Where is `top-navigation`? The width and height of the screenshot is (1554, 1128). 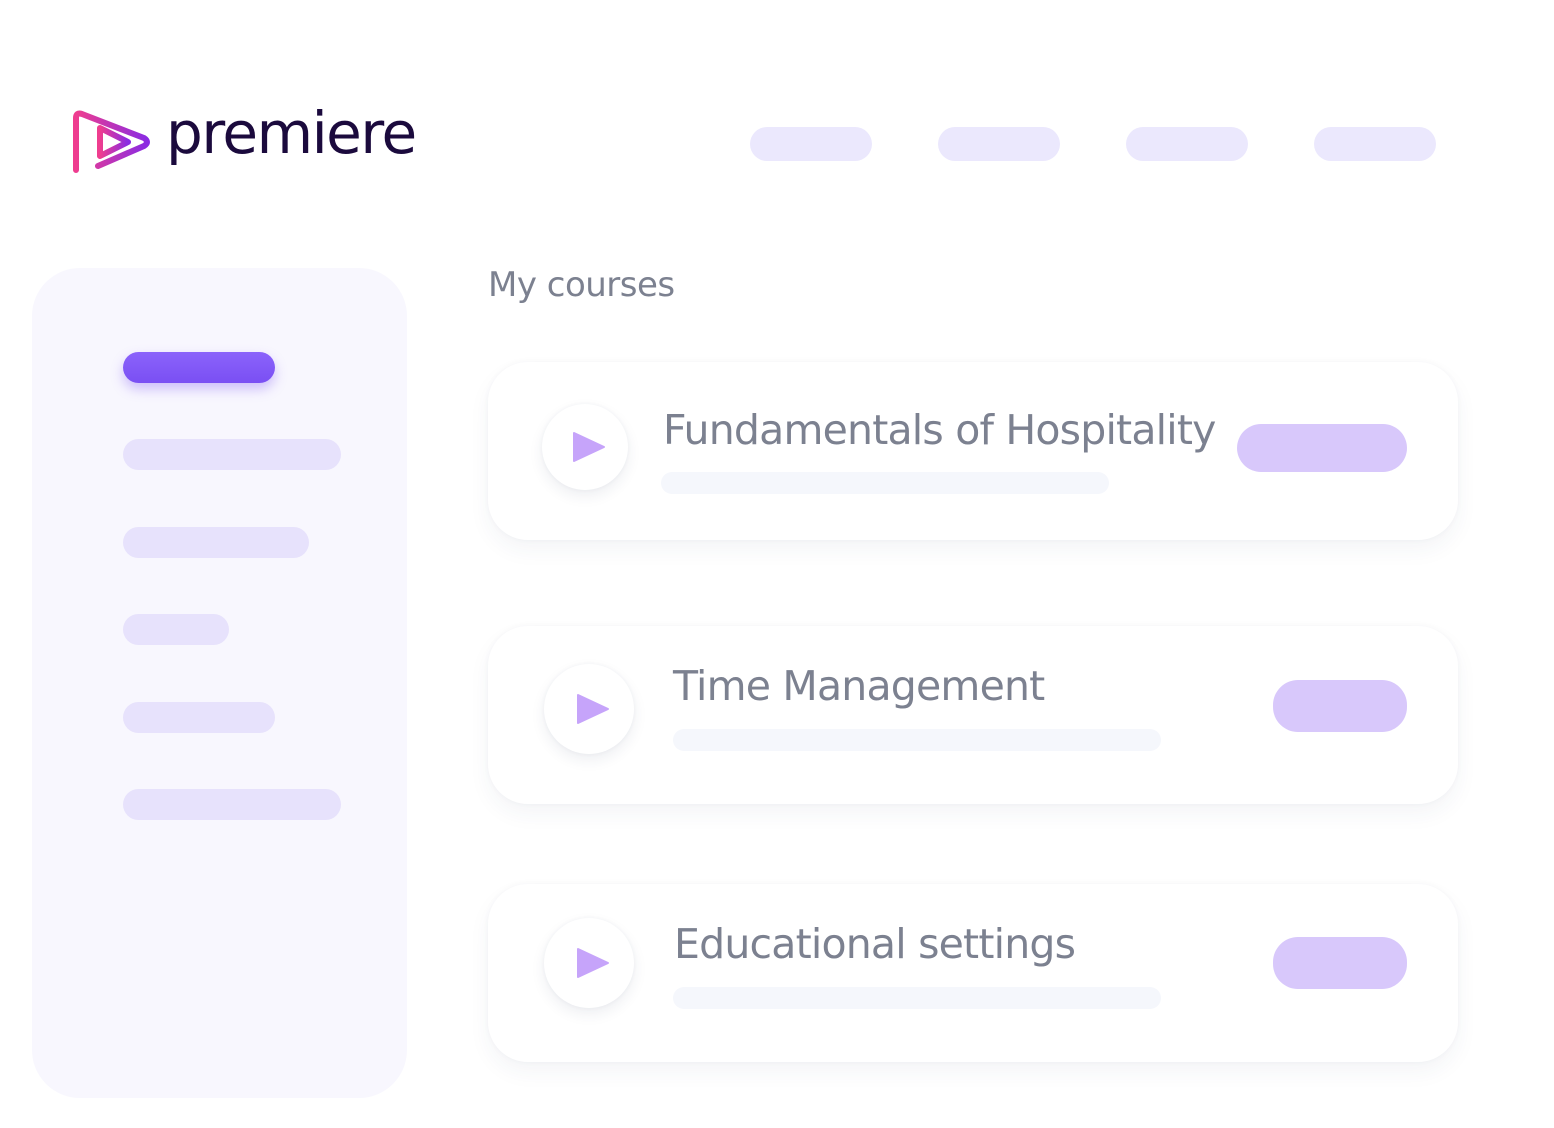 top-navigation is located at coordinates (1093, 144).